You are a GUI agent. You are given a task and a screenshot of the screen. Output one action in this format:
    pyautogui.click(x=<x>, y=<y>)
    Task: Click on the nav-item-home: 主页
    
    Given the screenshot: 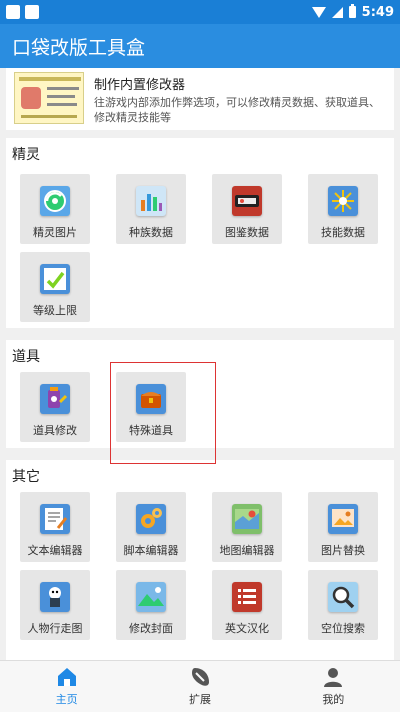 What is the action you would take?
    pyautogui.click(x=66, y=686)
    